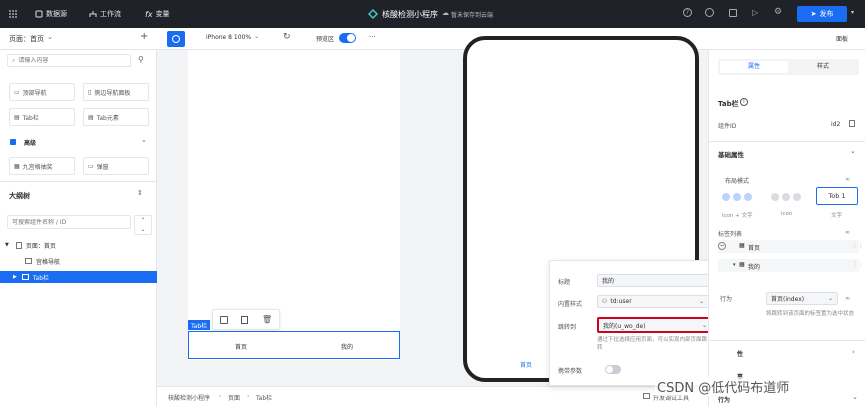  I want to click on component-tab-element: ▤ Tab元素, so click(116, 117).